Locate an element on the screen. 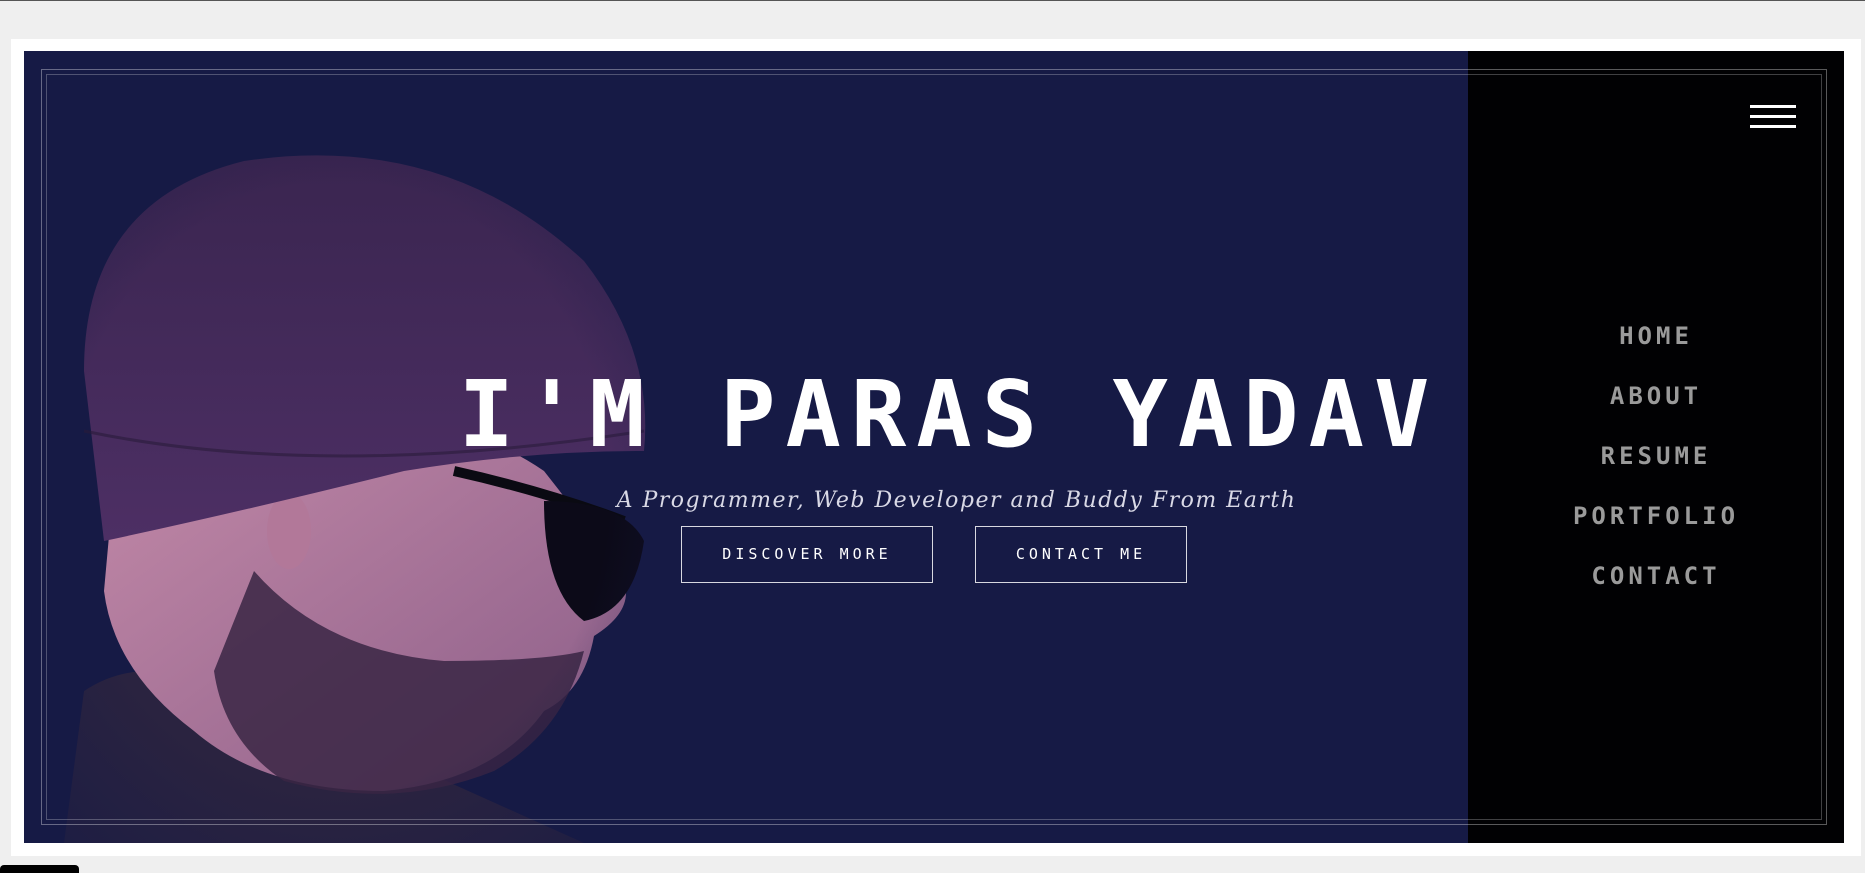 This screenshot has width=1865, height=873. nav-item-contact: CONTACT is located at coordinates (1656, 576).